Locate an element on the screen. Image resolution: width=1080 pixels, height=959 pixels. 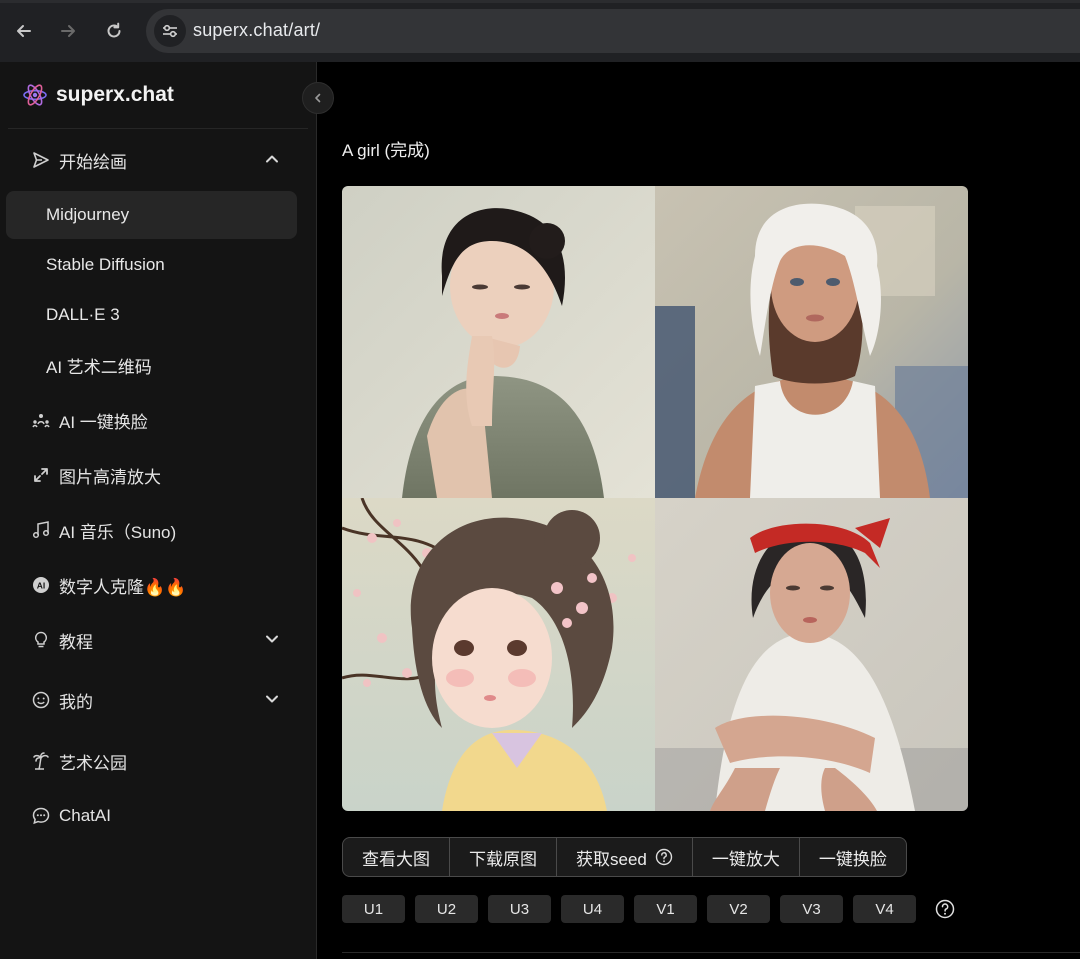
girl-portrait-3-image is located at coordinates (498, 654).